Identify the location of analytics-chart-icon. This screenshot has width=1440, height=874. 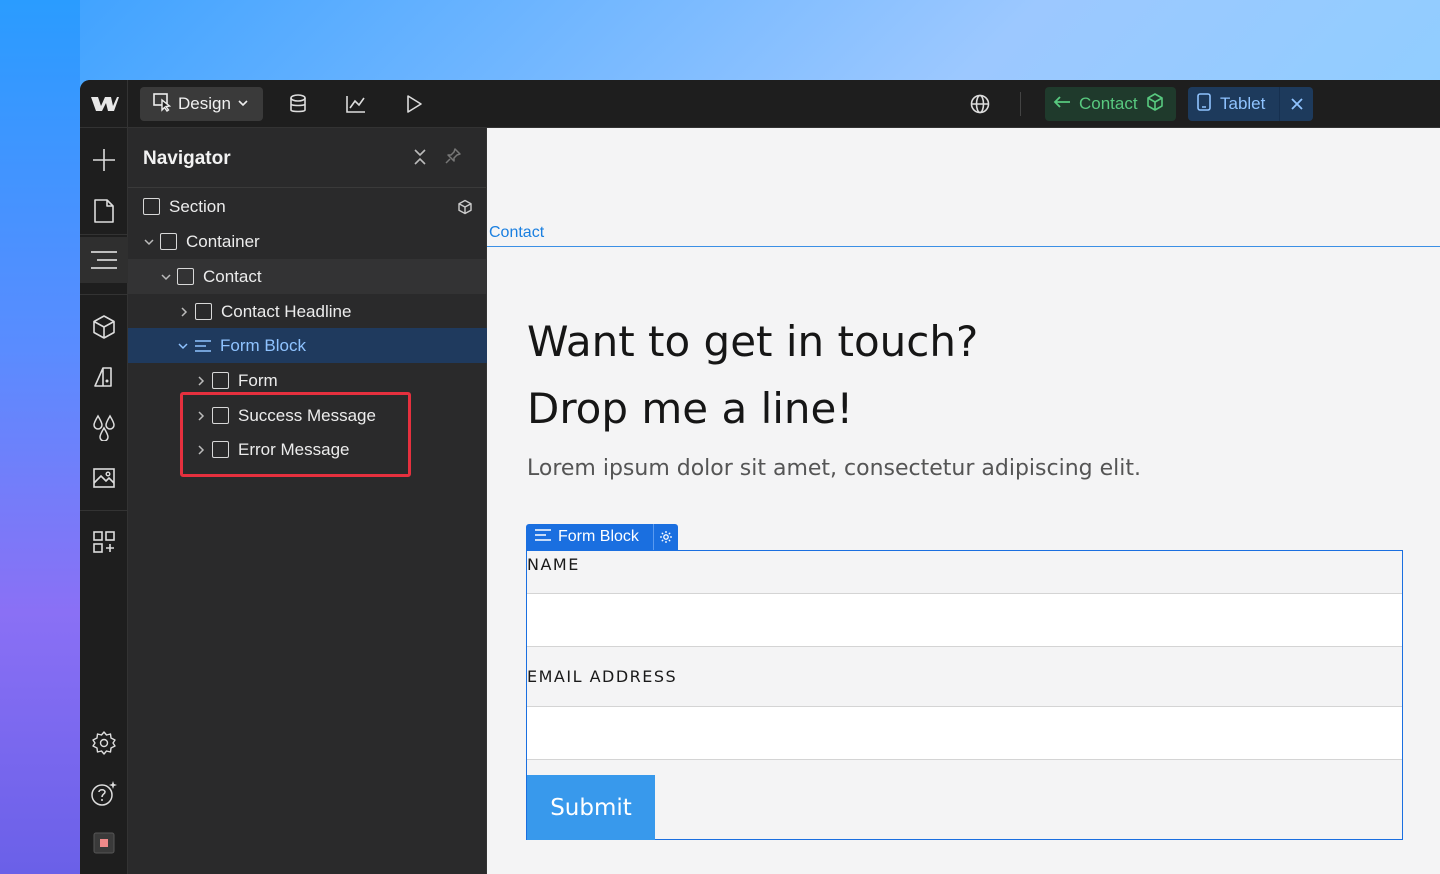
(356, 104).